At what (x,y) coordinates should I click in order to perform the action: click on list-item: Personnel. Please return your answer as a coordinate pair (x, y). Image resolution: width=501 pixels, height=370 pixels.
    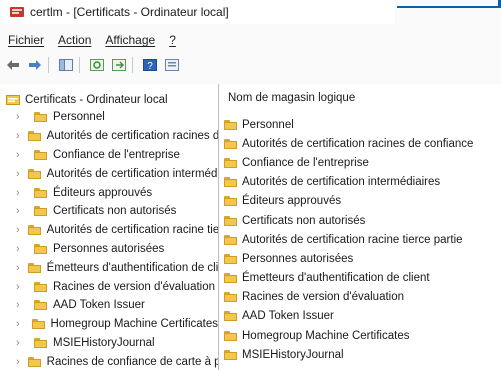
    Looking at the image, I should click on (348, 124).